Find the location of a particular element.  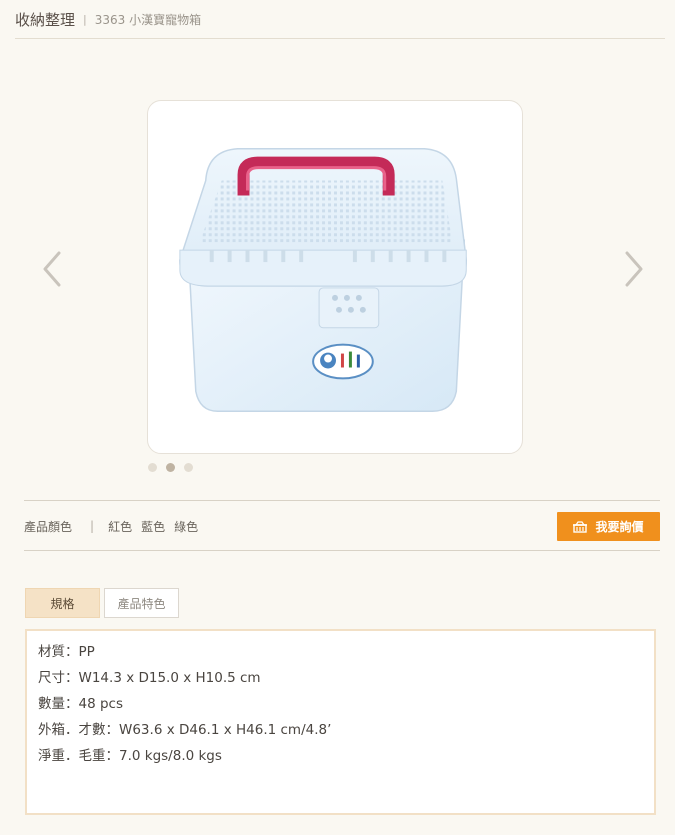

carousel-dot-active is located at coordinates (170, 467).